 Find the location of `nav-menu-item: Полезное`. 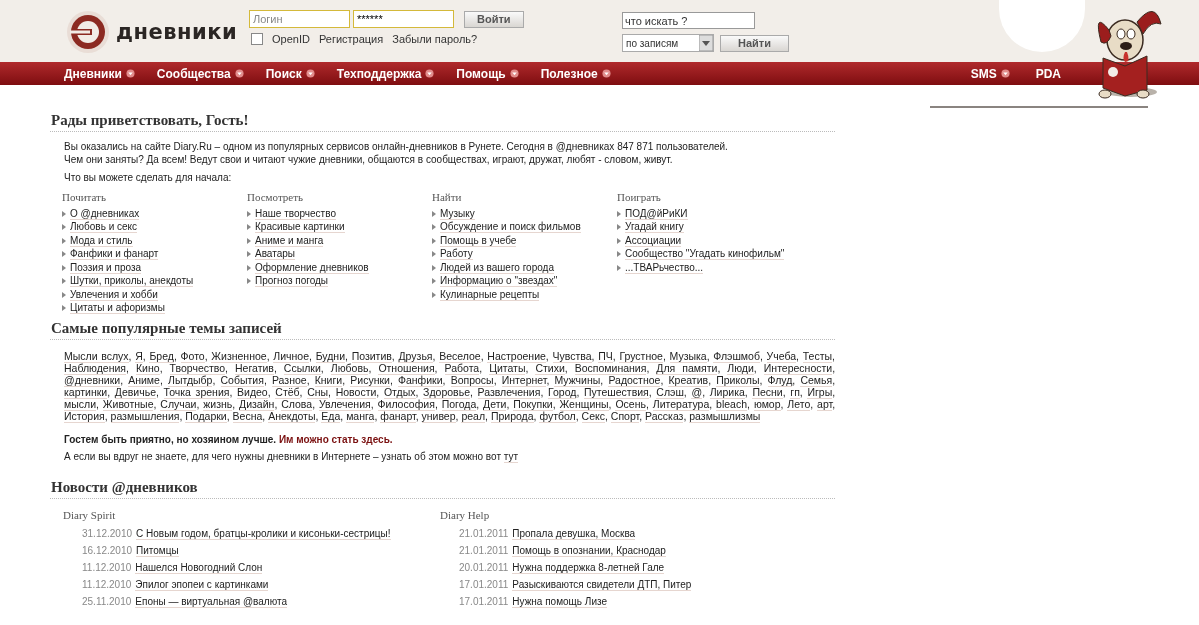

nav-menu-item: Полезное is located at coordinates (575, 73).